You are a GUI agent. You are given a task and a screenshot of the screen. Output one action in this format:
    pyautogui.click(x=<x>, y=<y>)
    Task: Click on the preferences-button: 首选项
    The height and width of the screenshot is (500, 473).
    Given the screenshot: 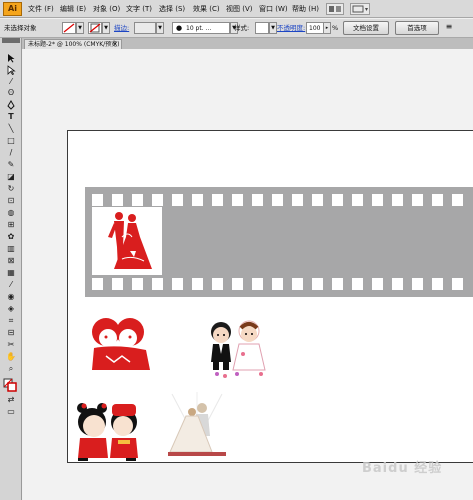 What is the action you would take?
    pyautogui.click(x=417, y=28)
    